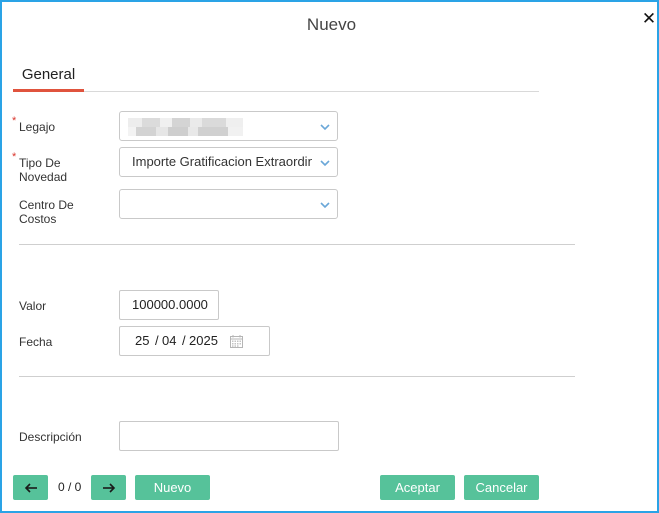 The image size is (659, 513). I want to click on close-icon: ✕, so click(649, 19).